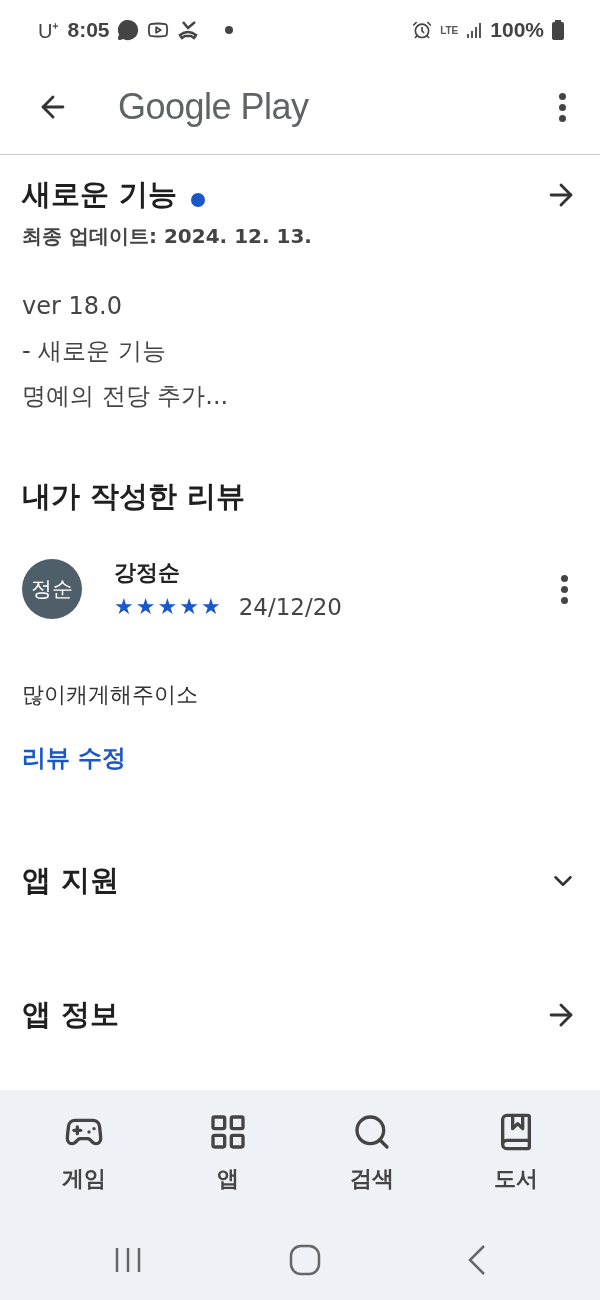  Describe the element at coordinates (134, 496) in the screenshot. I see `section-title: 내가 작성한 리뷰` at that location.